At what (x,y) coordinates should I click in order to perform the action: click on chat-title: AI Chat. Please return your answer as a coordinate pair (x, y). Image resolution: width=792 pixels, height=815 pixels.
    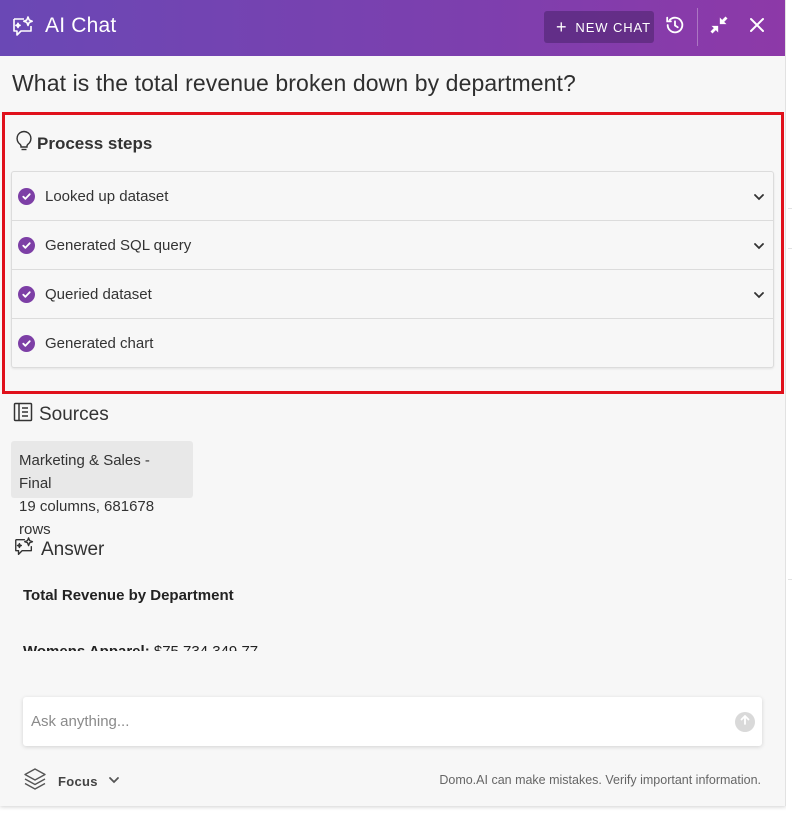
    Looking at the image, I should click on (81, 25).